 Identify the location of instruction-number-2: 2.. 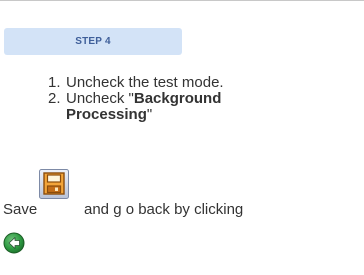
(54, 98).